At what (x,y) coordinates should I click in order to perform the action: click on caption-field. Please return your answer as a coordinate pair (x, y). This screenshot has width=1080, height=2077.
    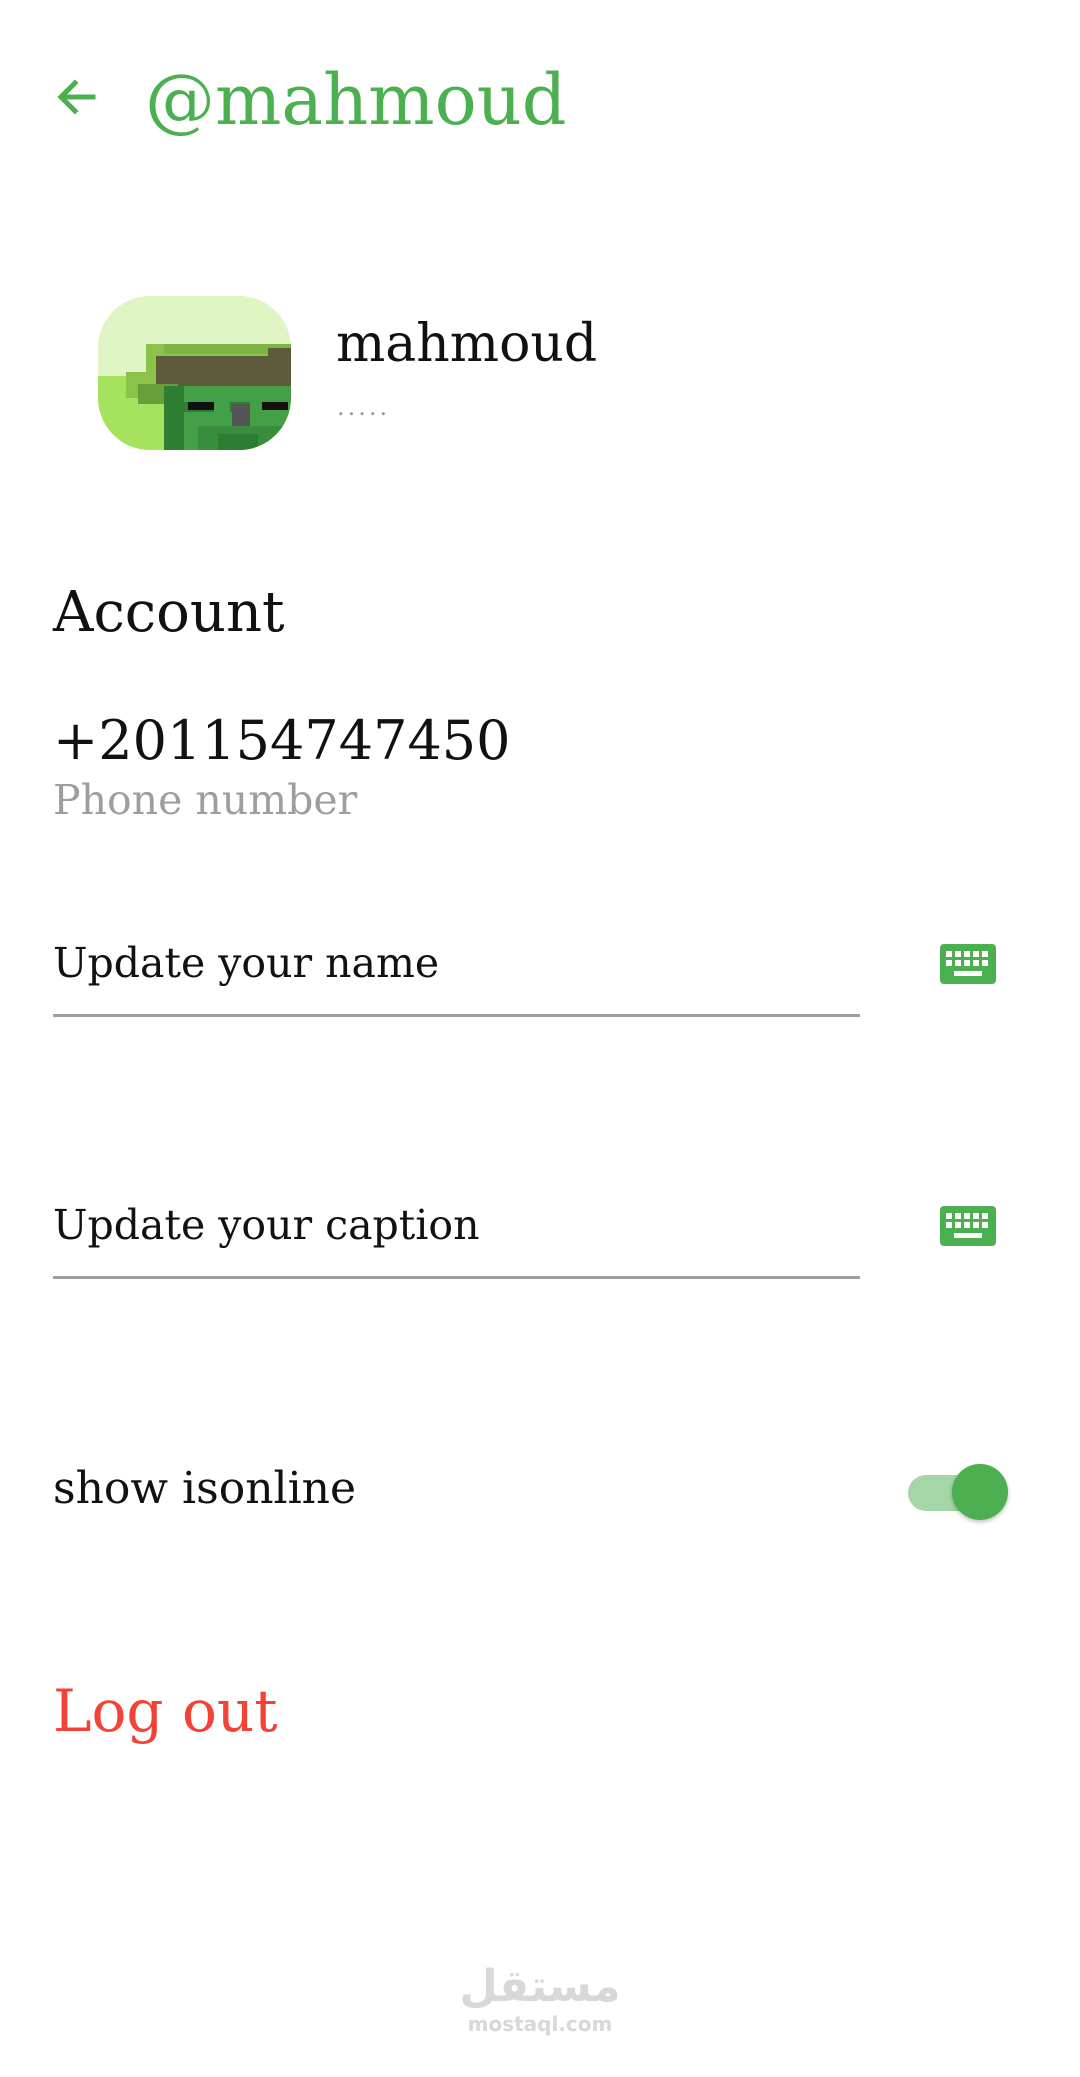
    Looking at the image, I should click on (456, 1229).